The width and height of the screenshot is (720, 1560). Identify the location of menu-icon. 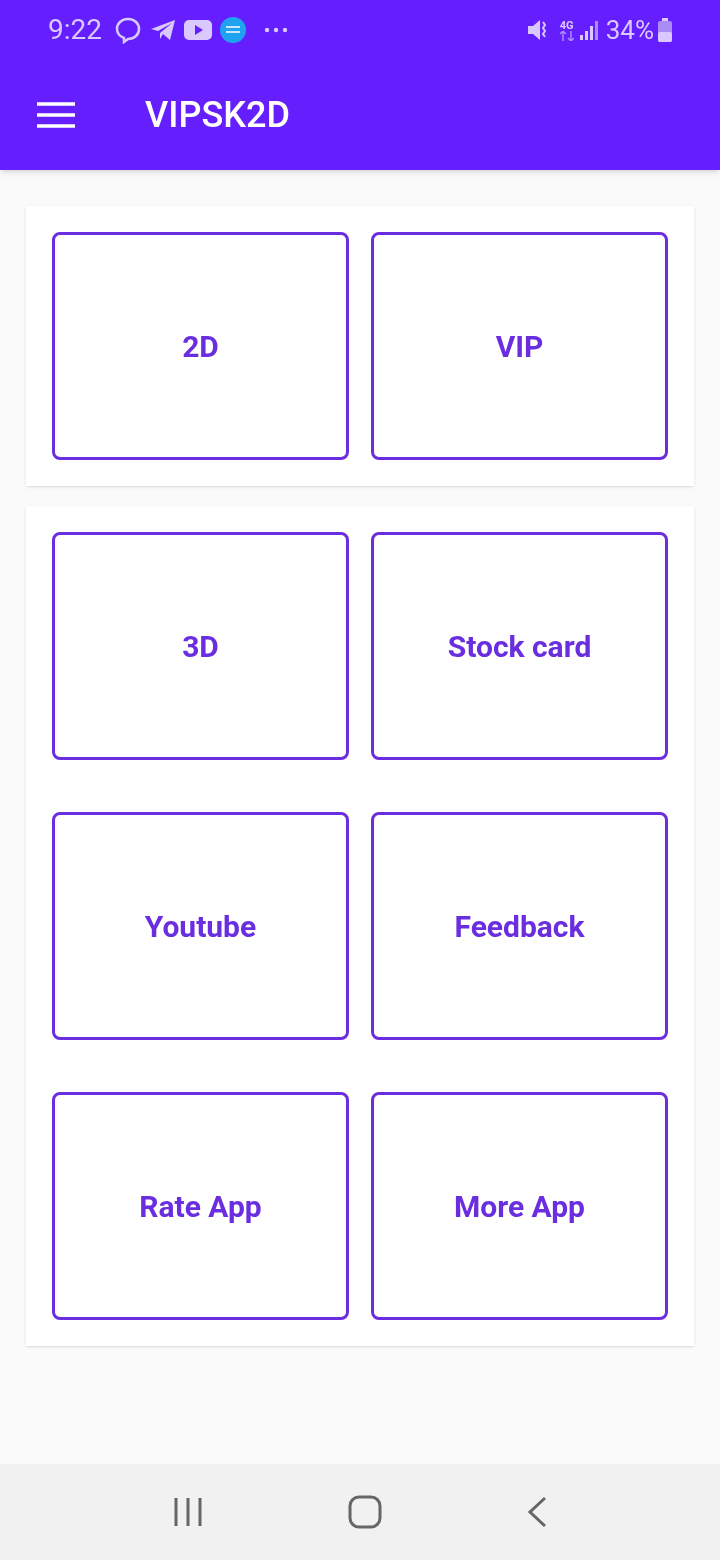
(56, 115).